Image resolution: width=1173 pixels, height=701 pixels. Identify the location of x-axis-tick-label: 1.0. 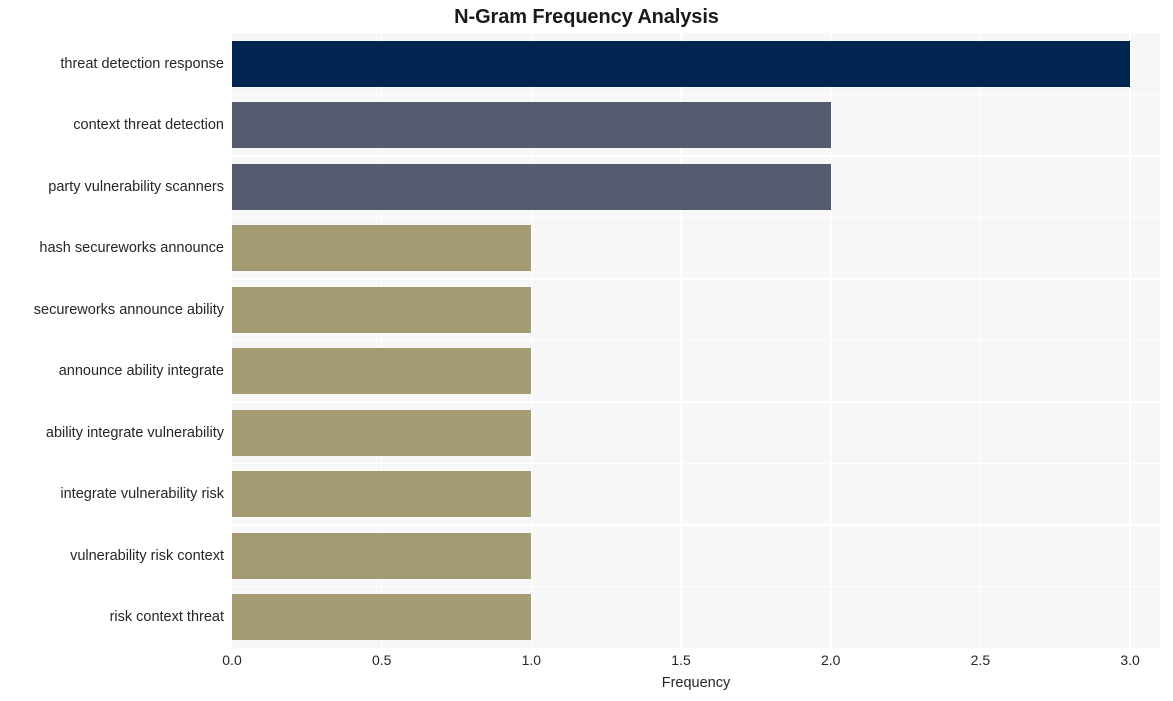
(531, 660).